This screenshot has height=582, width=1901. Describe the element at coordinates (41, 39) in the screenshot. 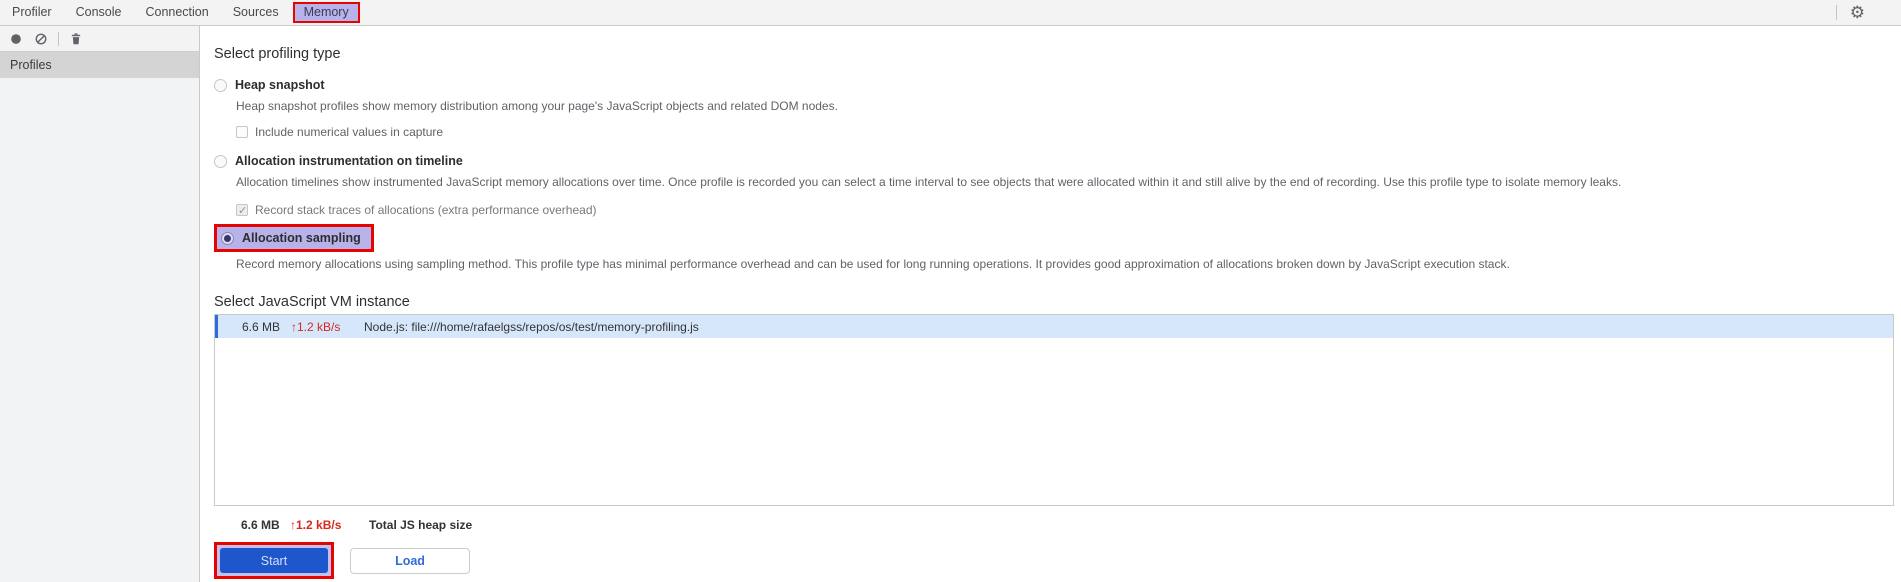

I see `clear-icon` at that location.